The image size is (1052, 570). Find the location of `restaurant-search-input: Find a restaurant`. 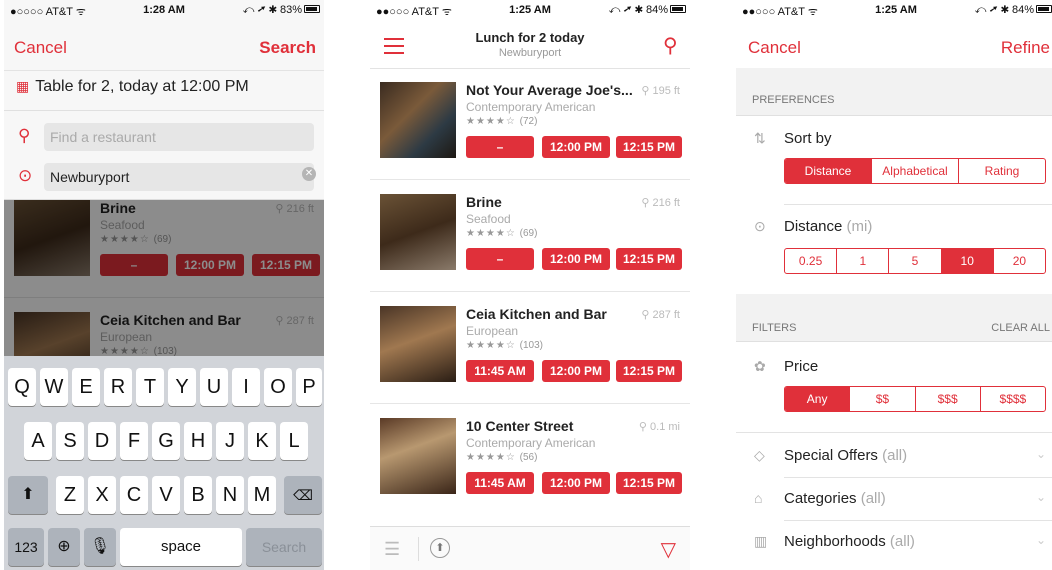

restaurant-search-input: Find a restaurant is located at coordinates (179, 137).